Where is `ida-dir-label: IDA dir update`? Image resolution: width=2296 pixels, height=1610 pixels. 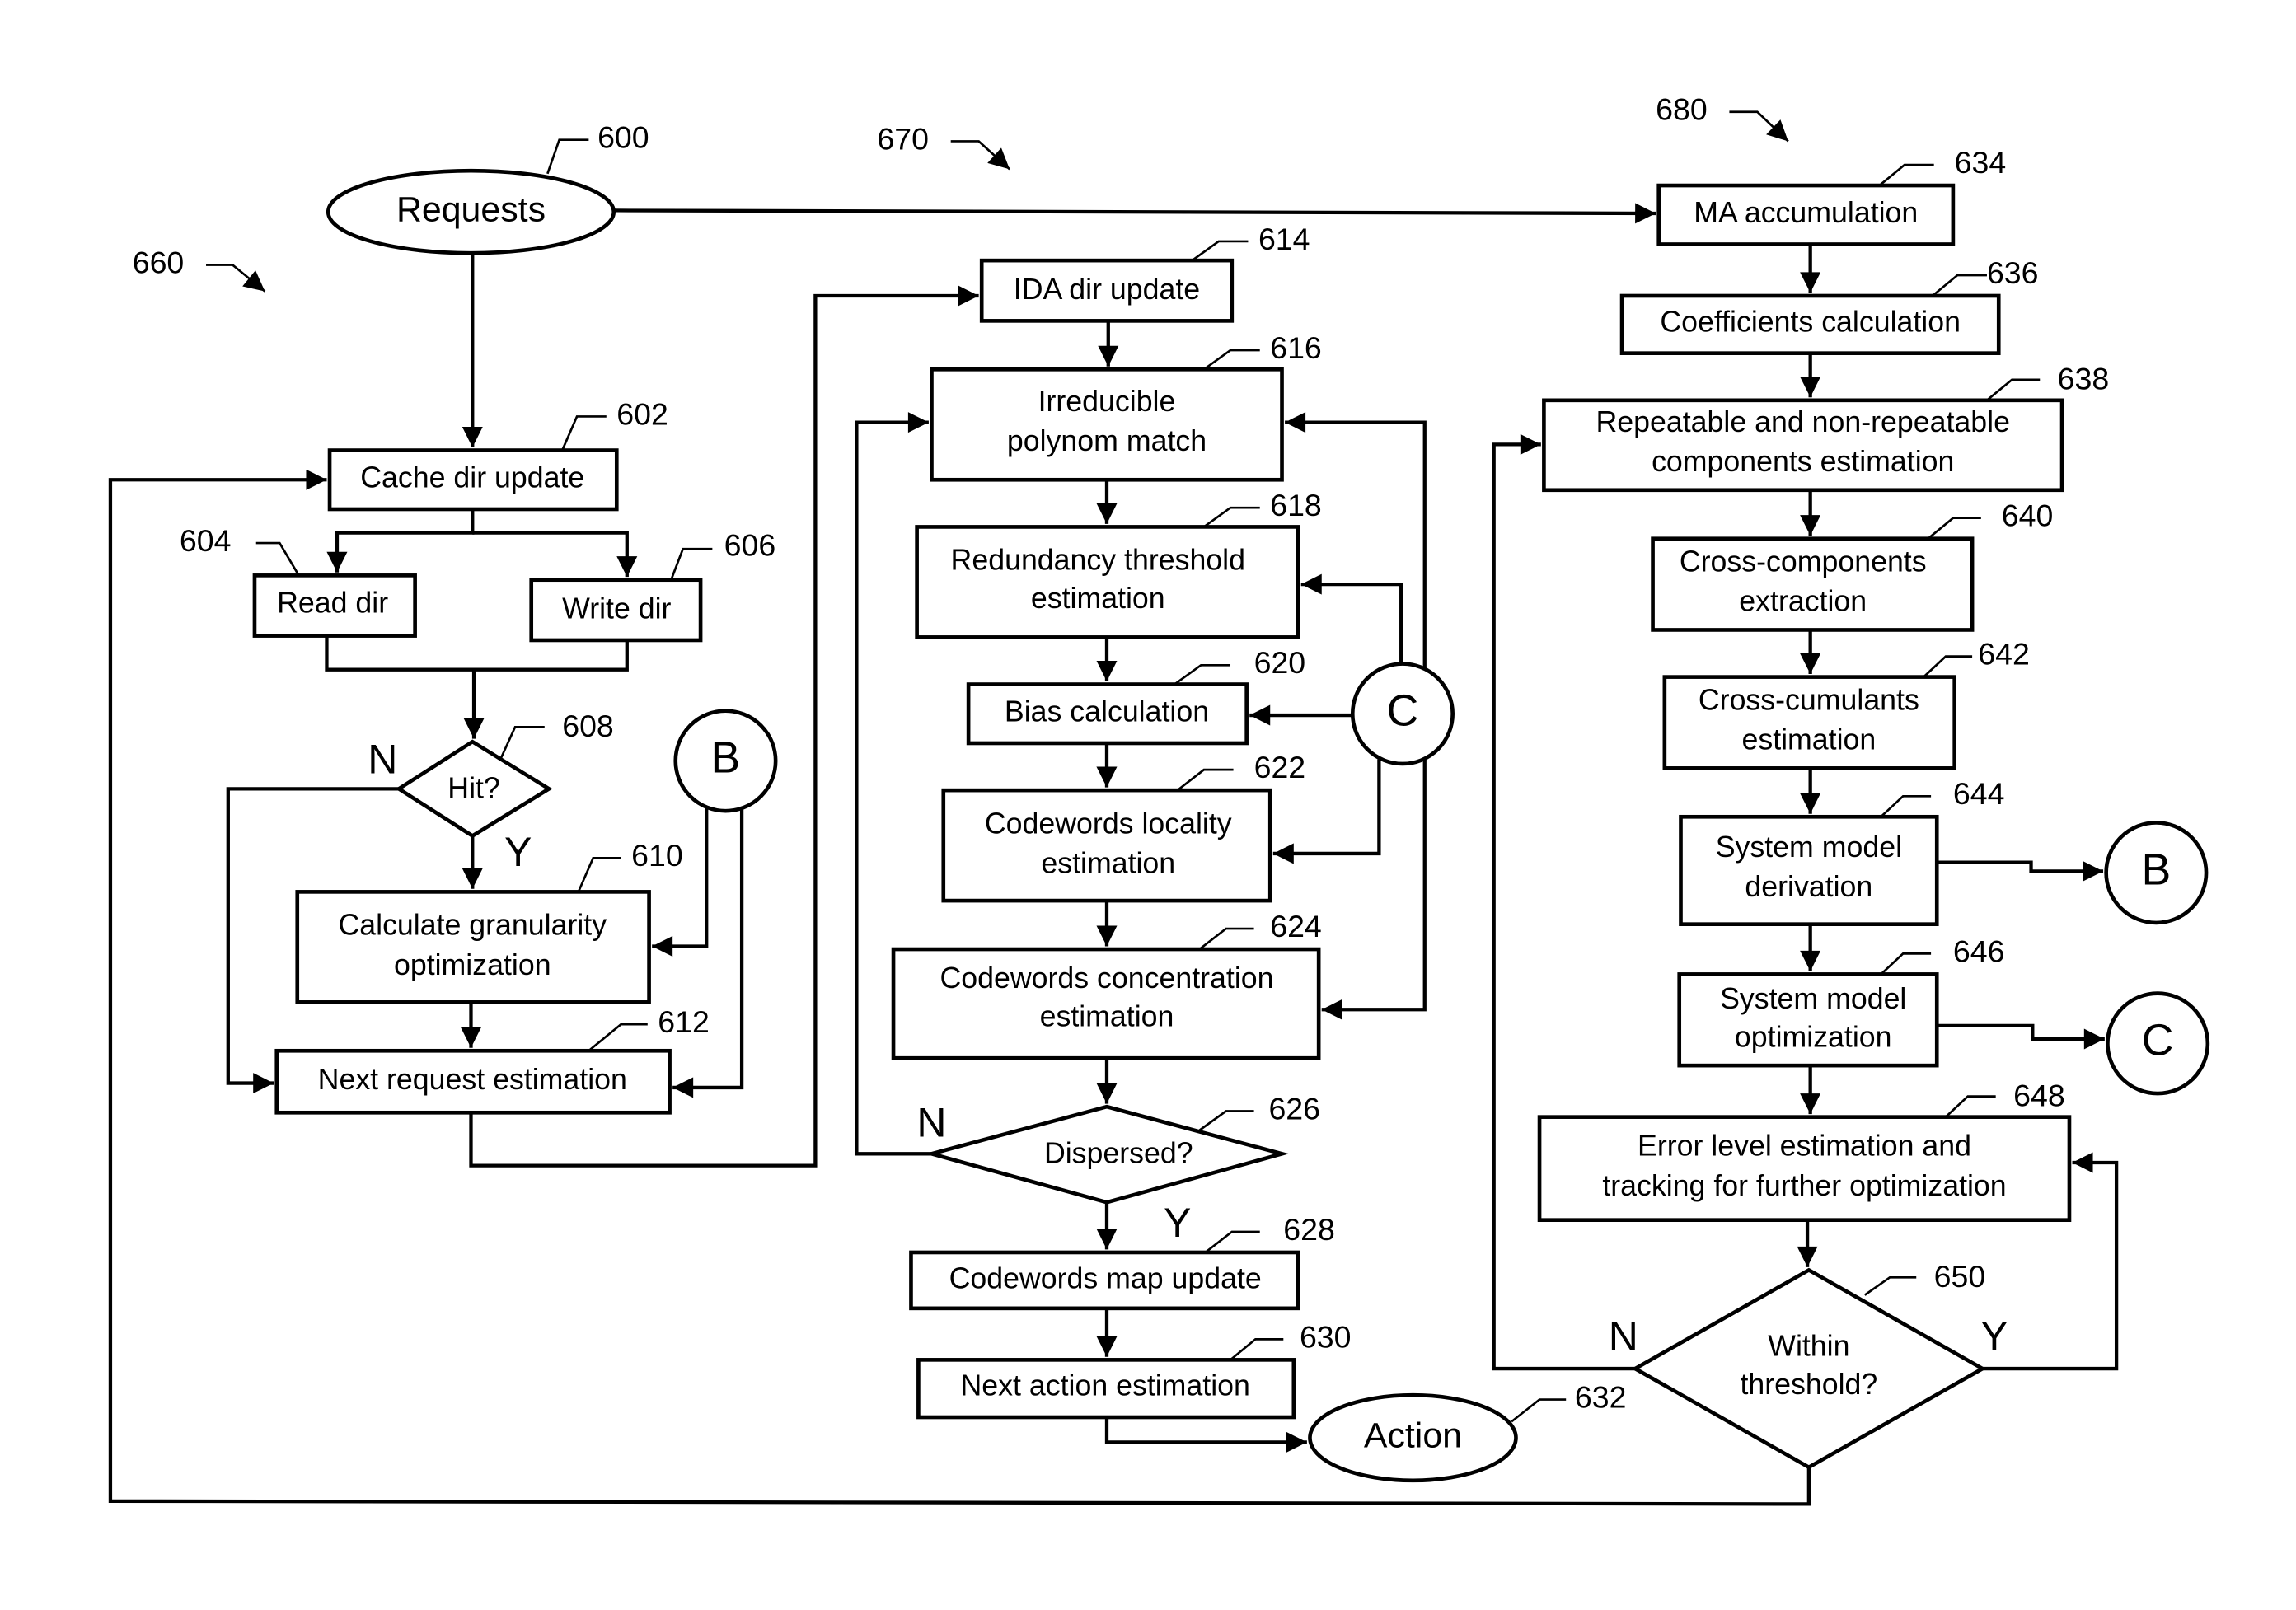
ida-dir-label: IDA dir update is located at coordinates (1107, 289).